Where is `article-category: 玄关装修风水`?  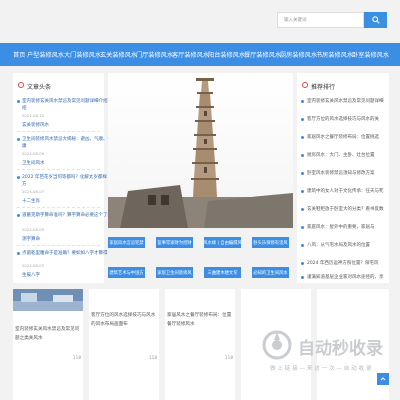 article-category: 玄关装修风水 is located at coordinates (35, 125).